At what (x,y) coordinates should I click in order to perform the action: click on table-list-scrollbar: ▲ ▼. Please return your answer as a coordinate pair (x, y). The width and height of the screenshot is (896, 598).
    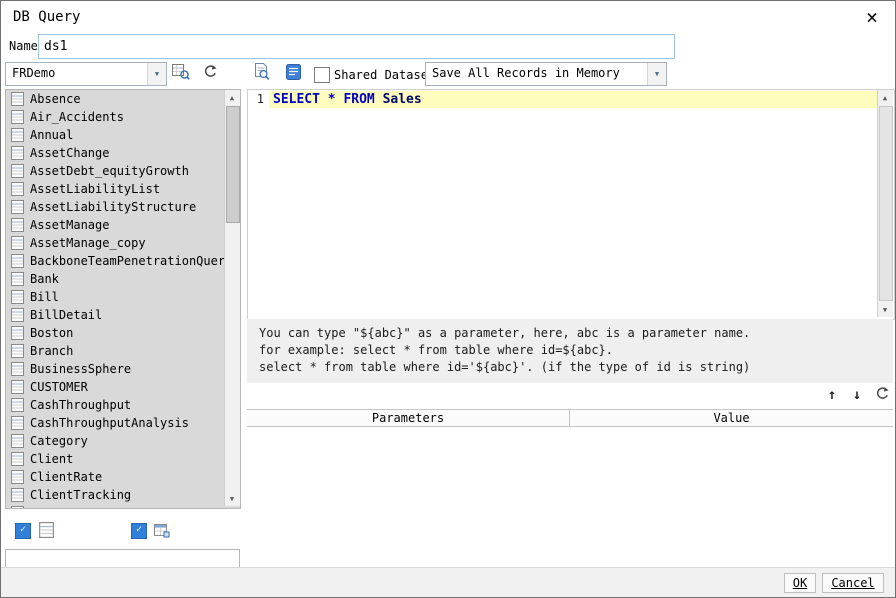
    Looking at the image, I should click on (232, 298).